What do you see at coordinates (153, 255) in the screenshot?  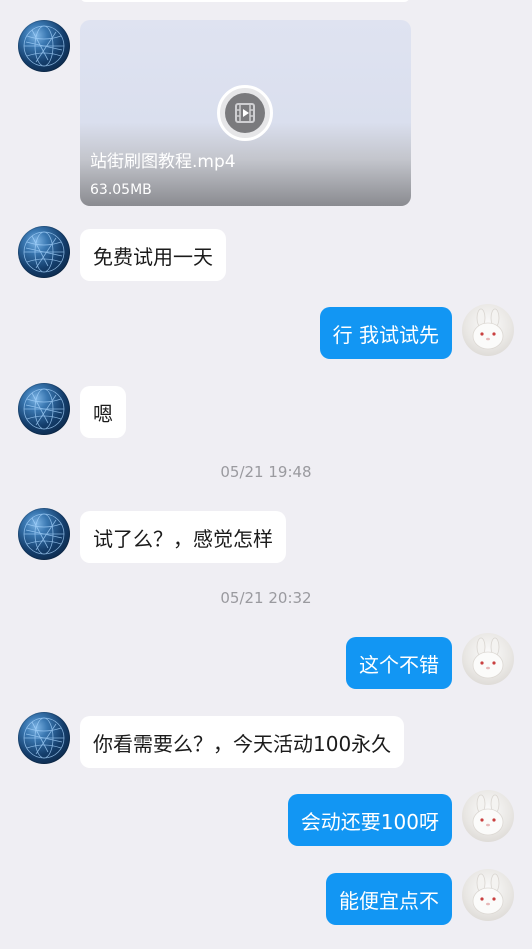 I see `incoming-message-bubble: 免费试用一天` at bounding box center [153, 255].